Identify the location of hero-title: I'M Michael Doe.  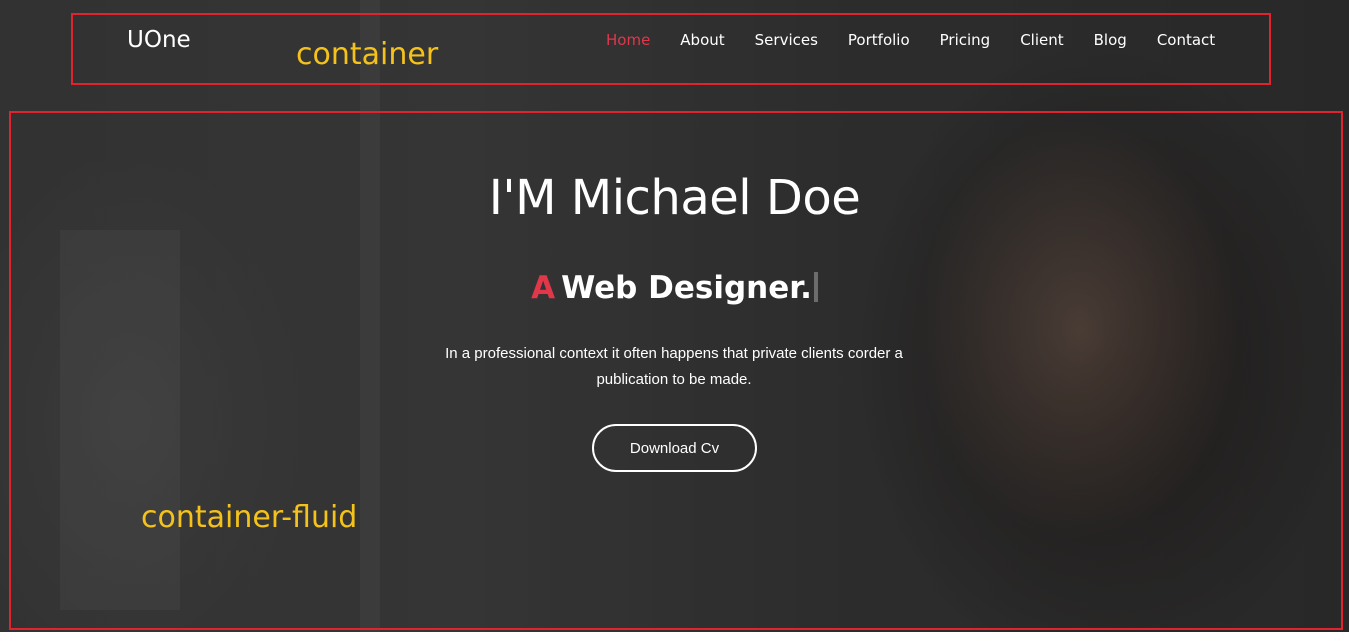
(674, 198).